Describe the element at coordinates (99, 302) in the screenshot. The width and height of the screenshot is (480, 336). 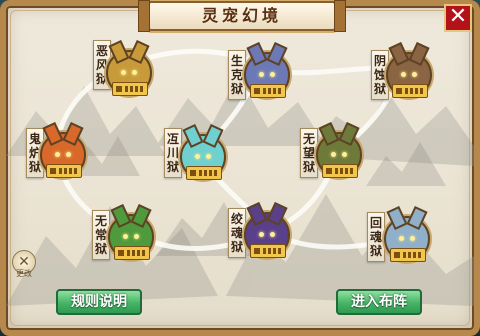
I see `rules-button: 规则说明` at that location.